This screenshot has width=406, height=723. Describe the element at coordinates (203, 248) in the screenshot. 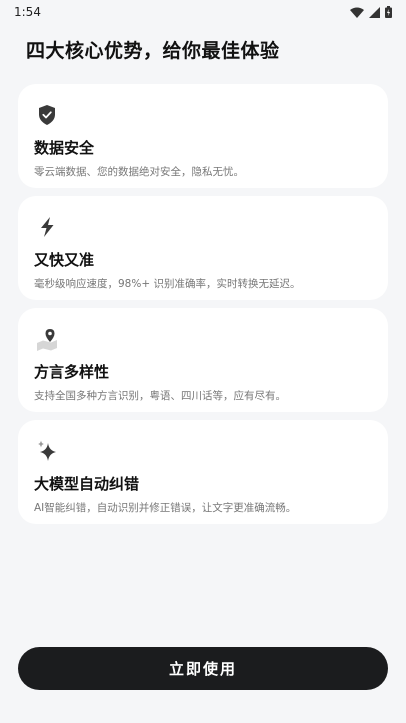

I see `feature-card-fast-accurate: 又快又准 毫秒级响应速度，98%+ 识别准确率，实时转换无延迟。` at that location.